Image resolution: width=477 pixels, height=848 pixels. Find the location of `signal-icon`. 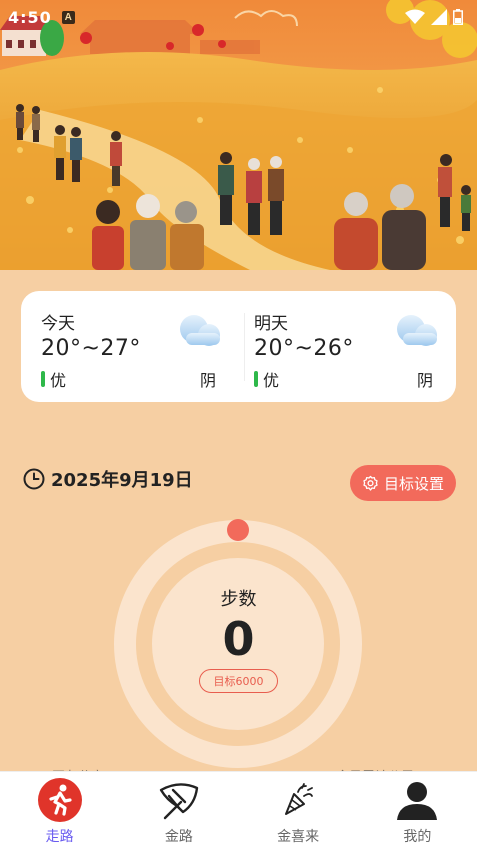

signal-icon is located at coordinates (439, 17).